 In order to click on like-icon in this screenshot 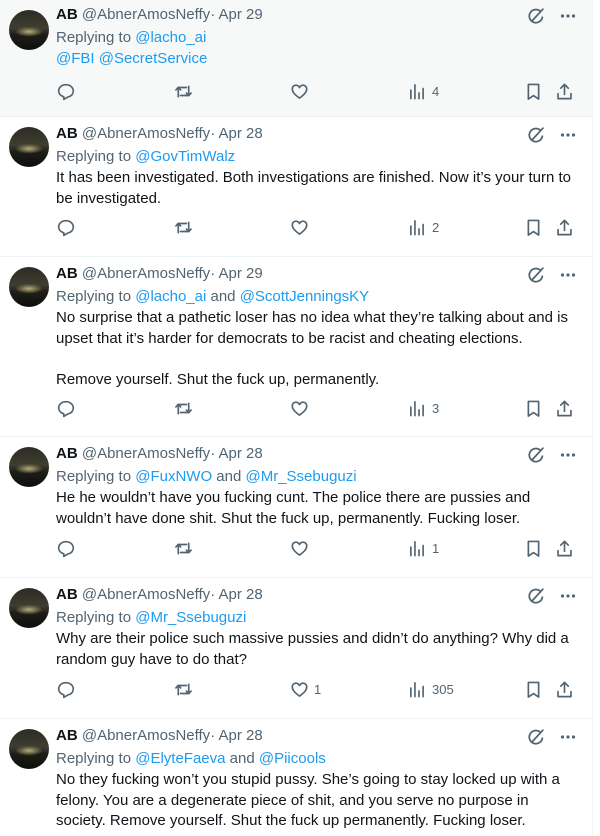, I will do `click(299, 408)`.